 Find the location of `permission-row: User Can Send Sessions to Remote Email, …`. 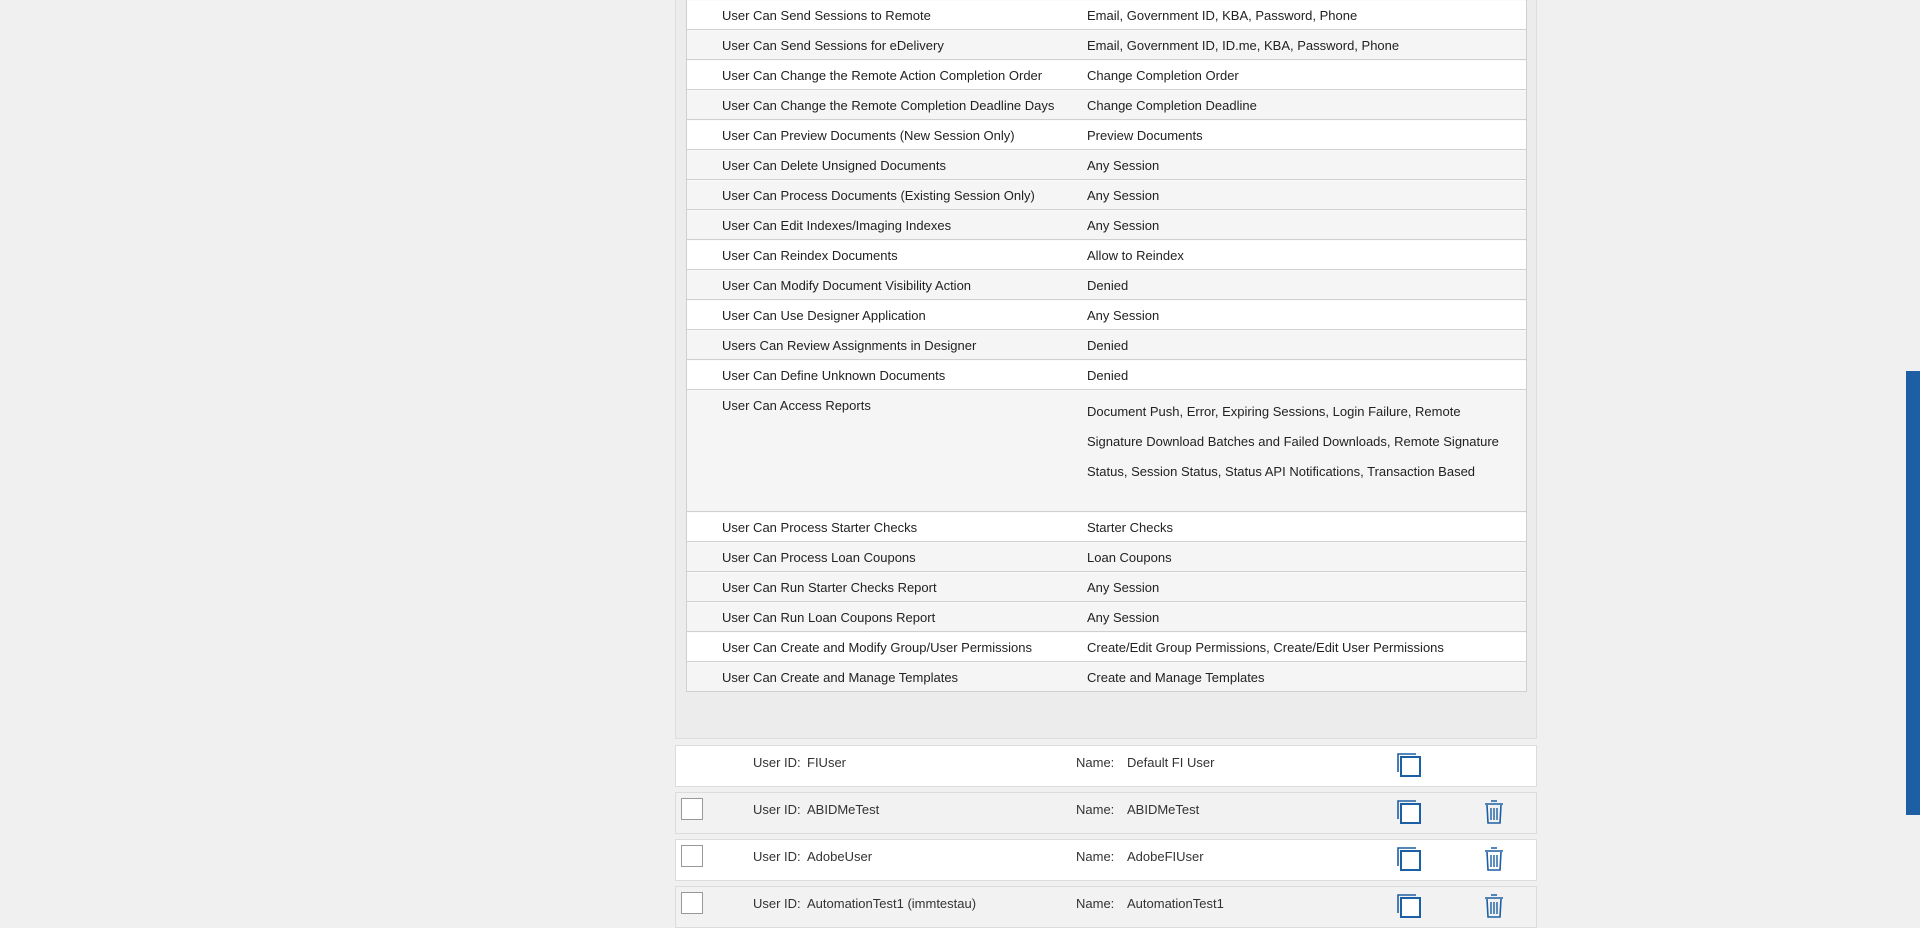

permission-row: User Can Send Sessions to Remote Email, … is located at coordinates (1106, 15).